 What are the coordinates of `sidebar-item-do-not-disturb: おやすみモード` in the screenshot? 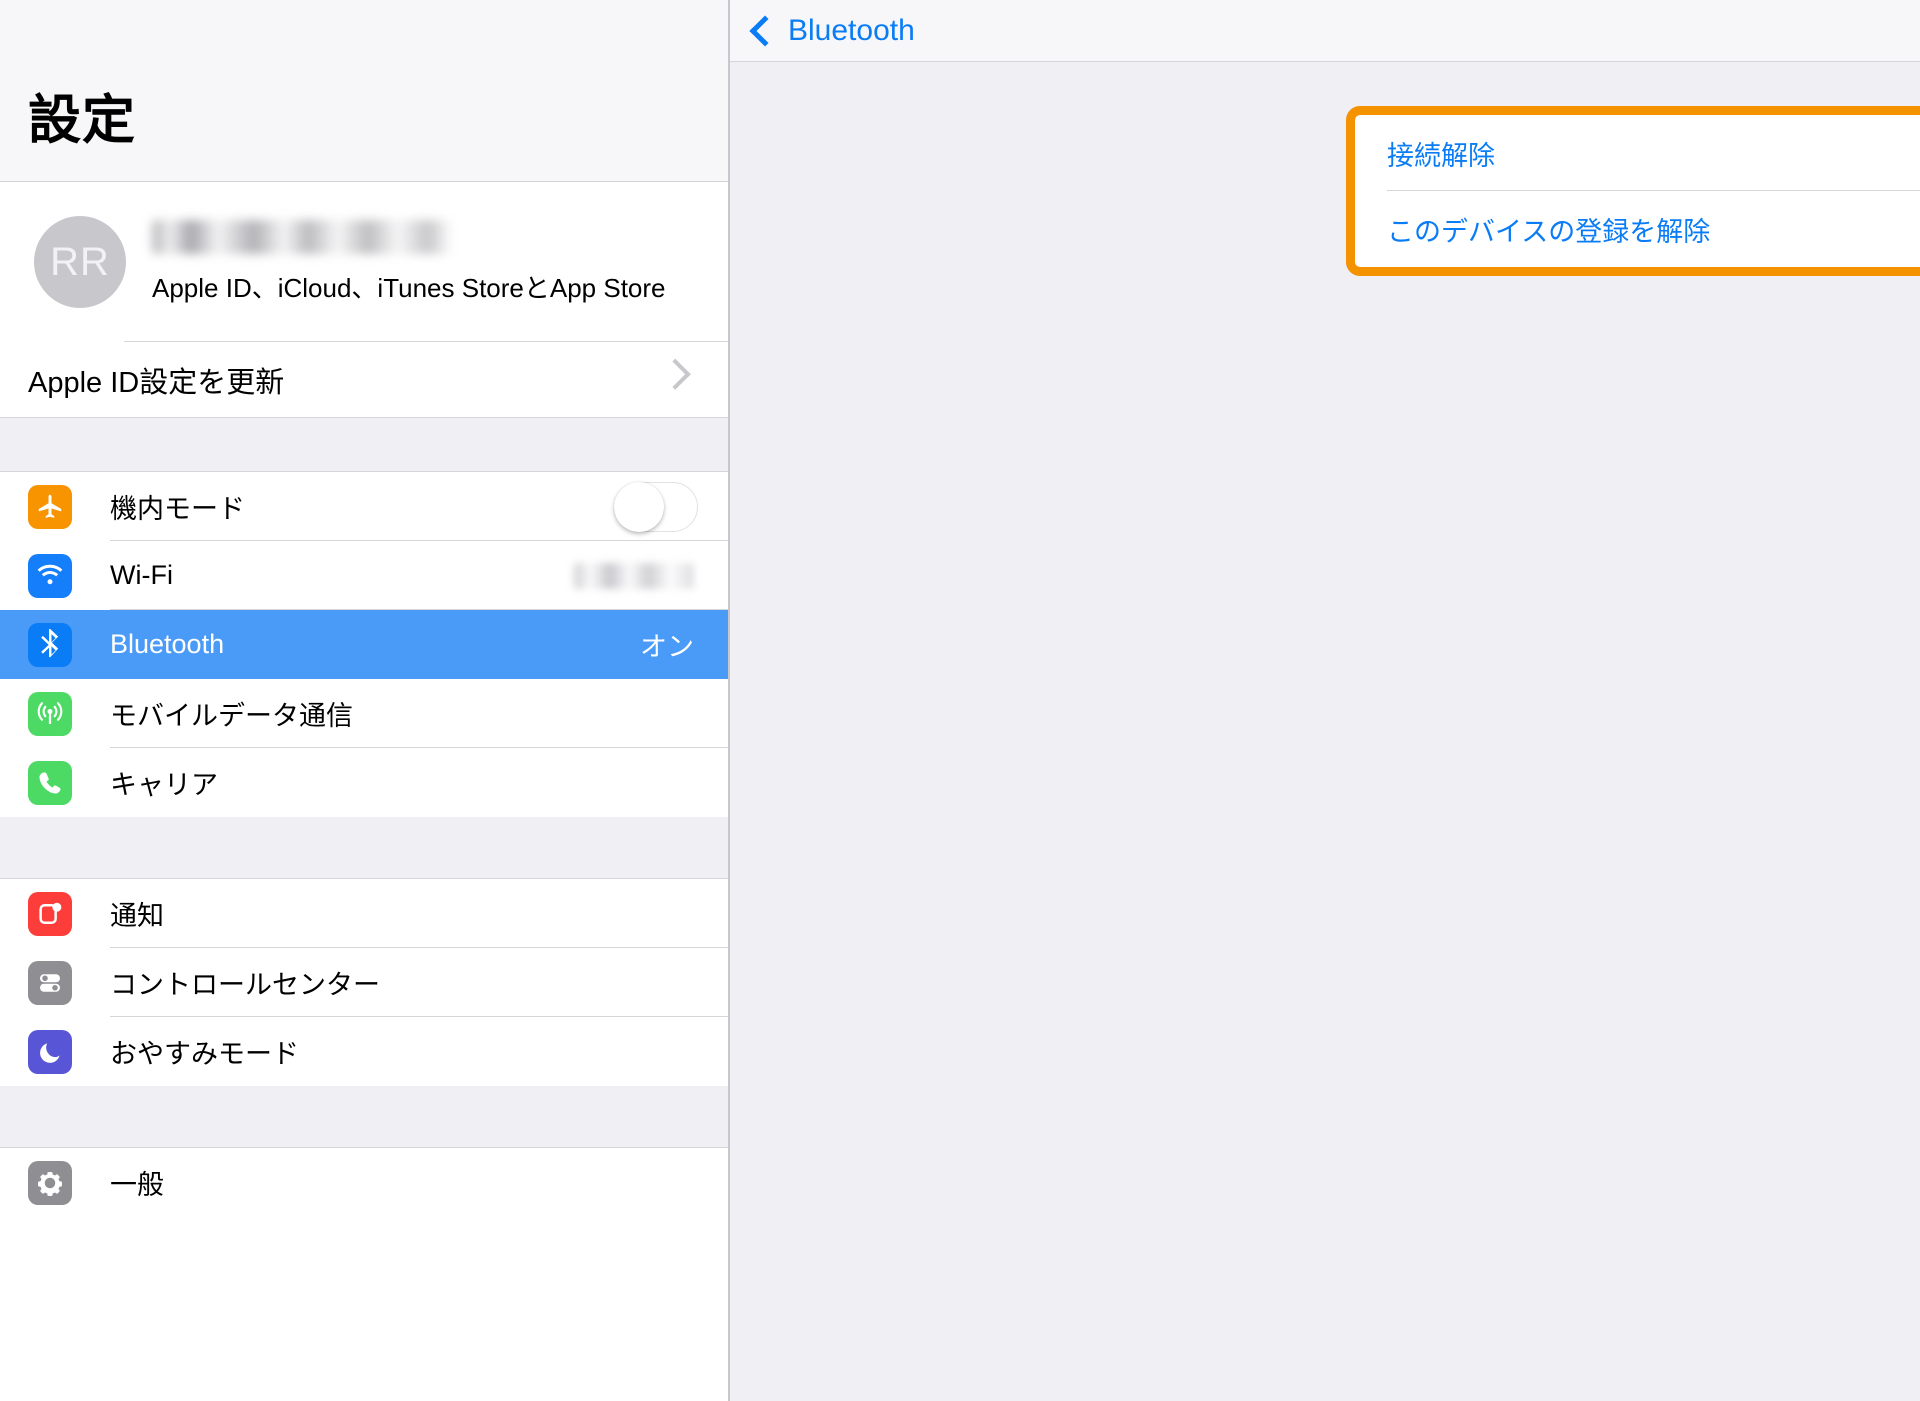 It's located at (364, 1051).